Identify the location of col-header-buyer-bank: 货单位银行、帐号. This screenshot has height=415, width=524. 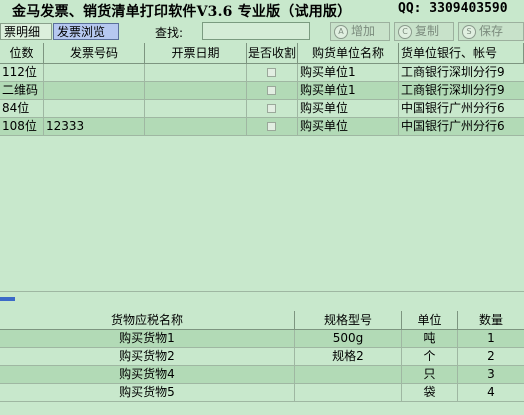
(461, 53).